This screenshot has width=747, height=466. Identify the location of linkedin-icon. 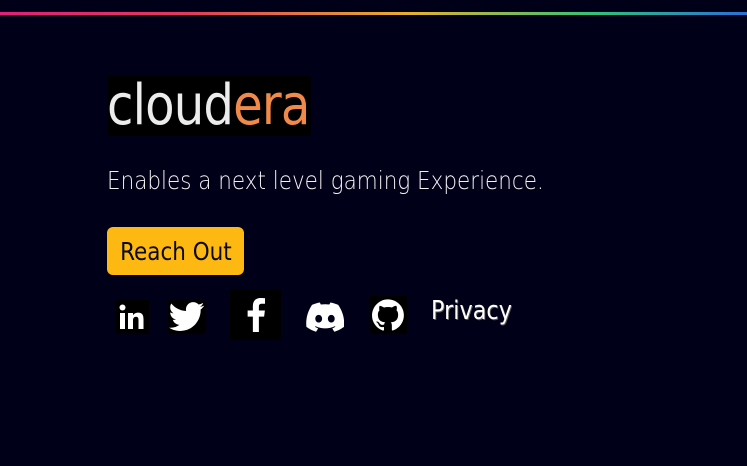
(131, 316).